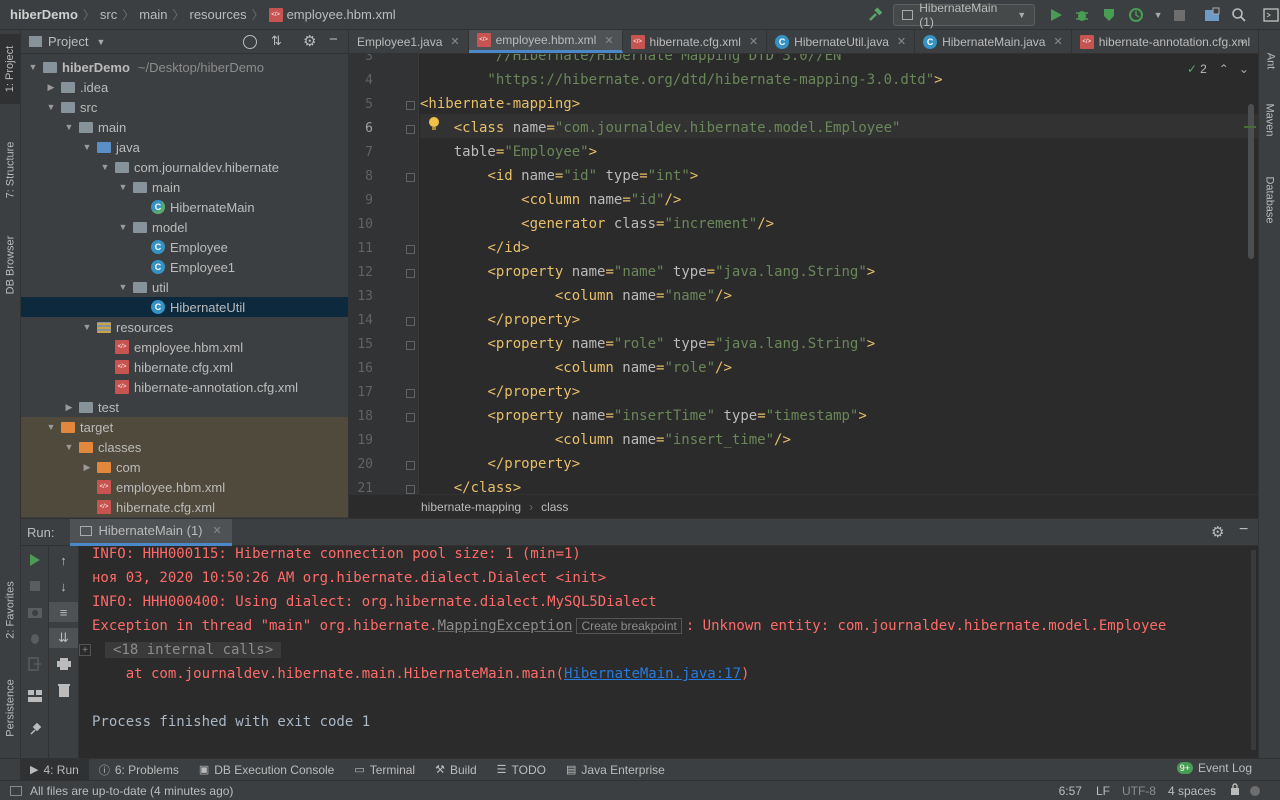 Image resolution: width=1280 pixels, height=800 pixels. What do you see at coordinates (44, 14) in the screenshot?
I see `breadcrumb-item: hiberDemo` at bounding box center [44, 14].